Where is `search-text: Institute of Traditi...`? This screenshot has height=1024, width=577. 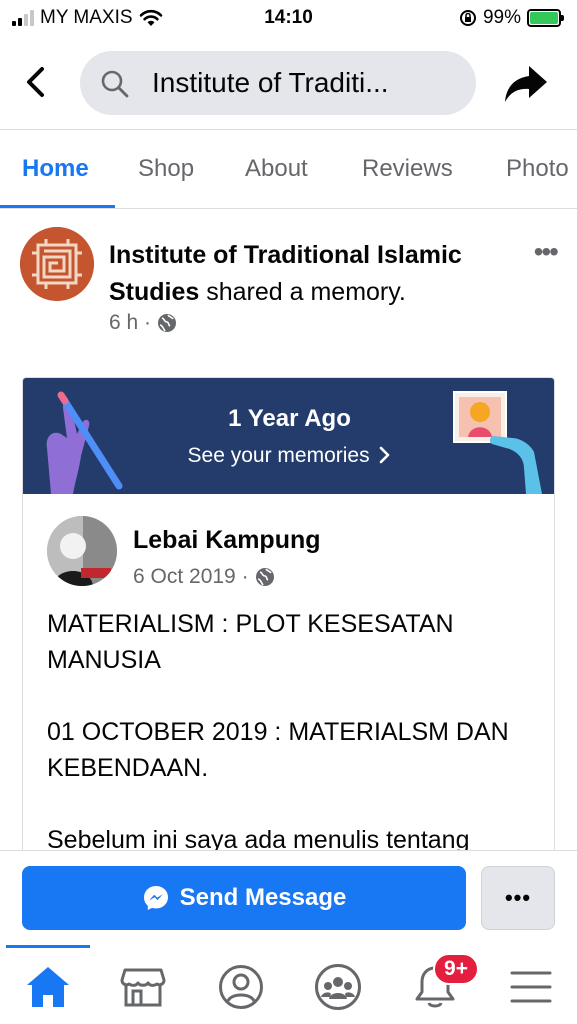 search-text: Institute of Traditi... is located at coordinates (270, 82).